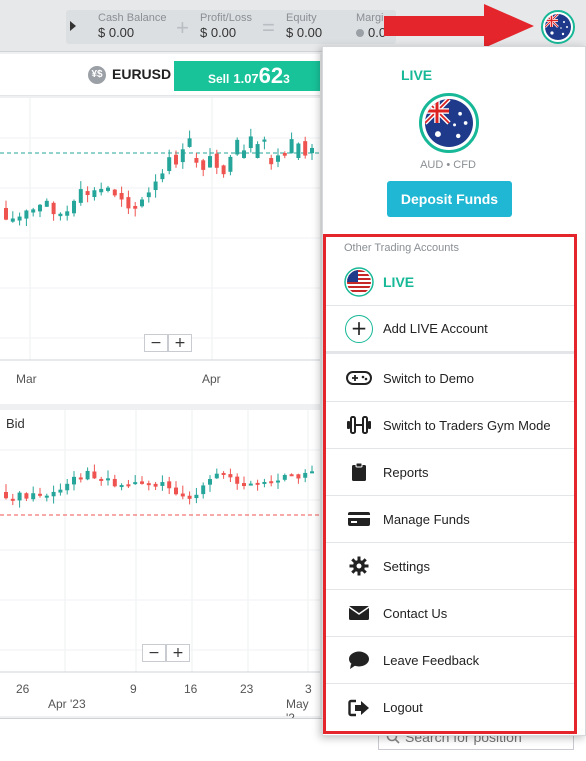  Describe the element at coordinates (450, 566) in the screenshot. I see `menu-item-settings: Settings` at that location.